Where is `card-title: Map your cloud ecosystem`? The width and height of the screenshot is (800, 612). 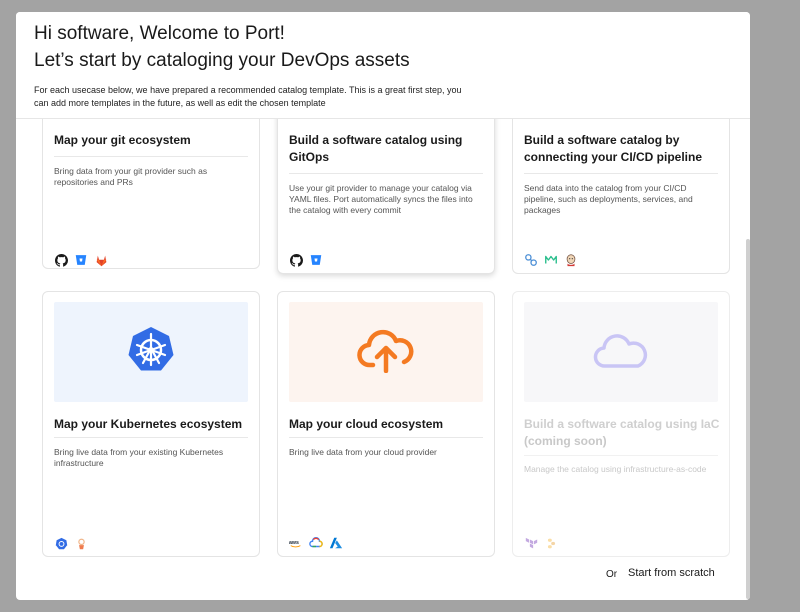
card-title: Map your cloud ecosystem is located at coordinates (366, 424).